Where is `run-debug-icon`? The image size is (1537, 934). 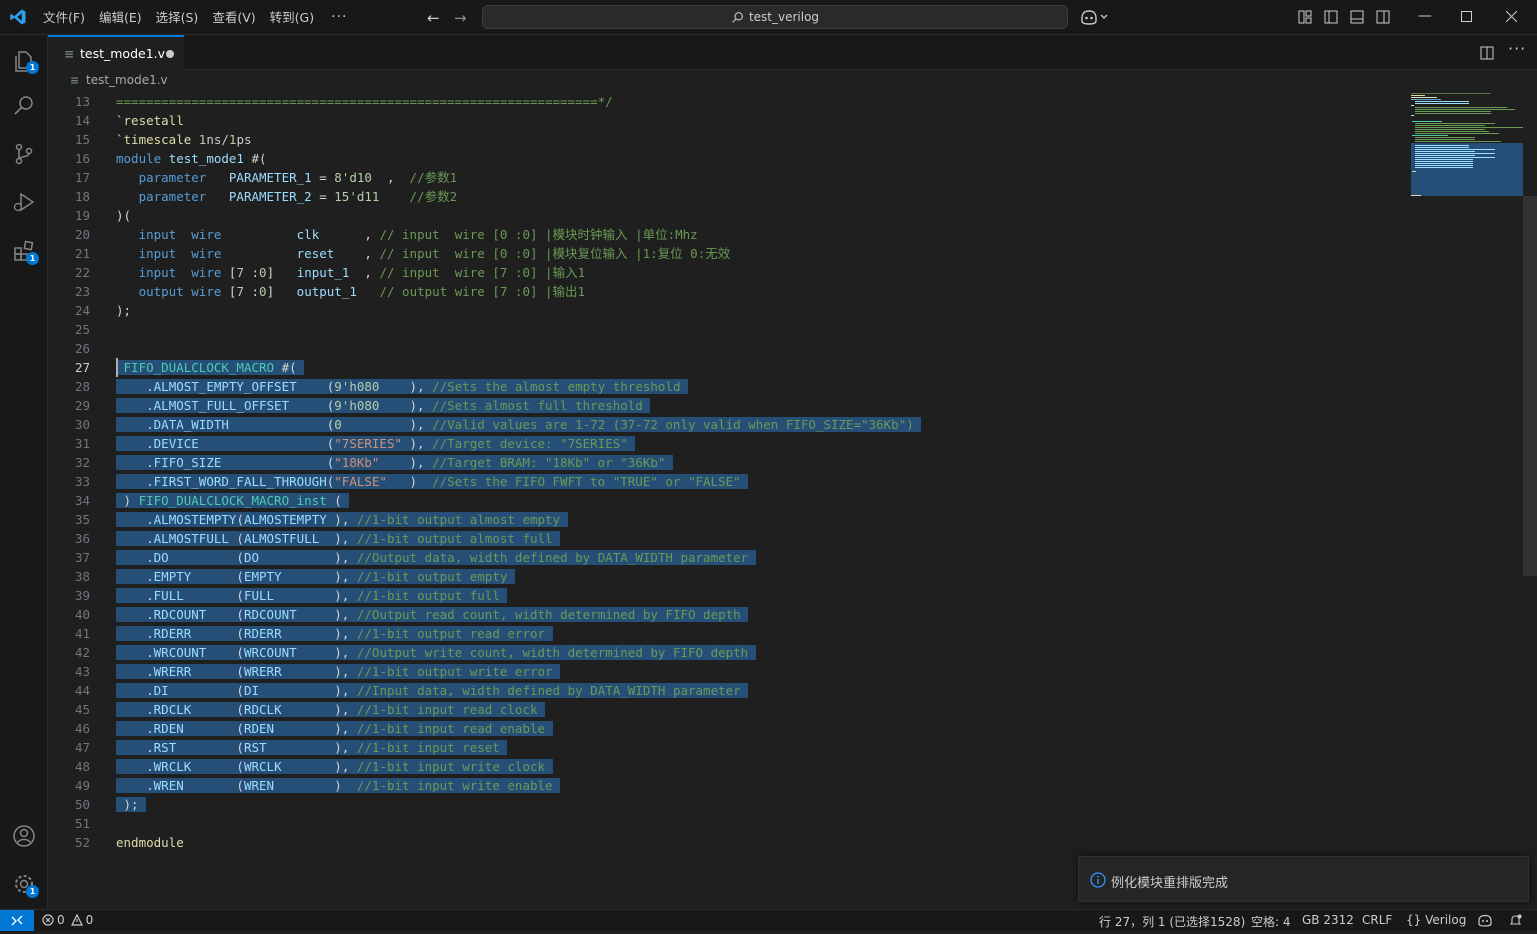 run-debug-icon is located at coordinates (24, 202).